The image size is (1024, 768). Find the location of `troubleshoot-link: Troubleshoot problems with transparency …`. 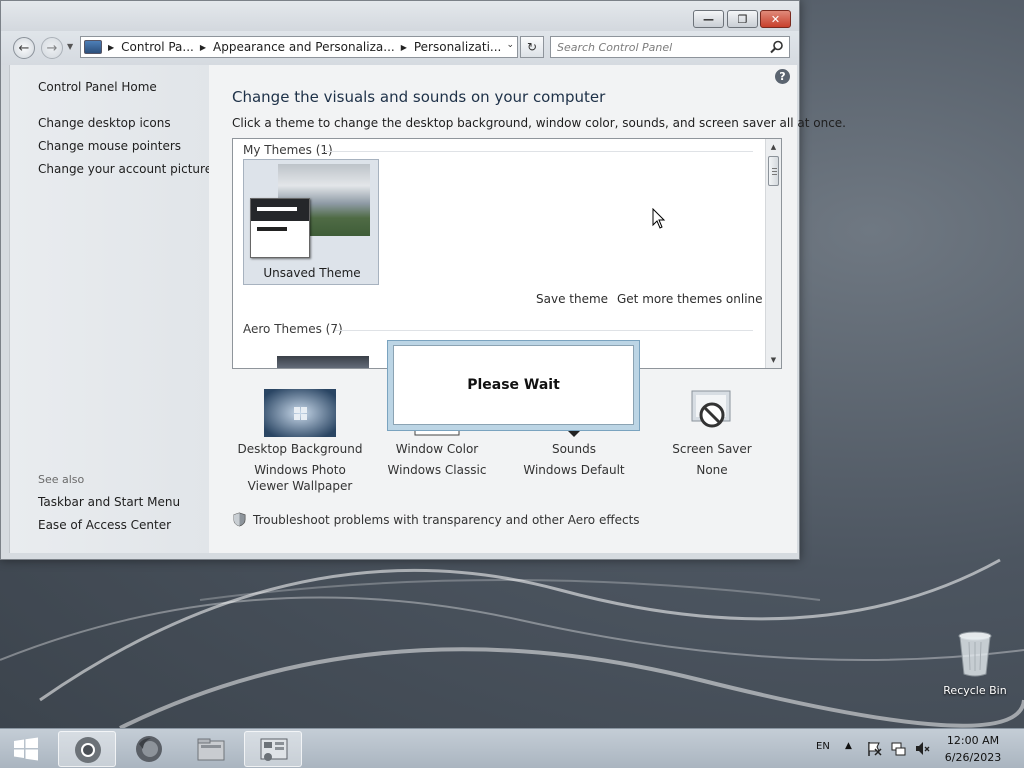

troubleshoot-link: Troubleshoot problems with transparency … is located at coordinates (436, 519).